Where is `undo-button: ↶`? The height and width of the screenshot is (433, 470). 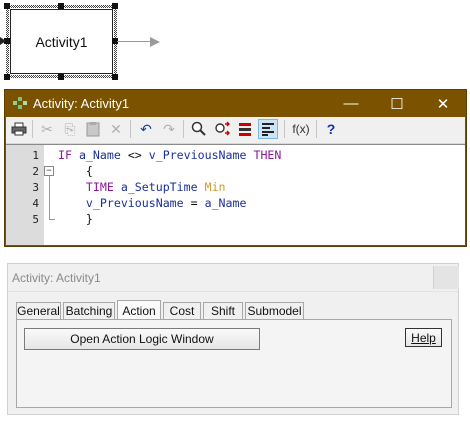
undo-button: ↶ is located at coordinates (146, 129).